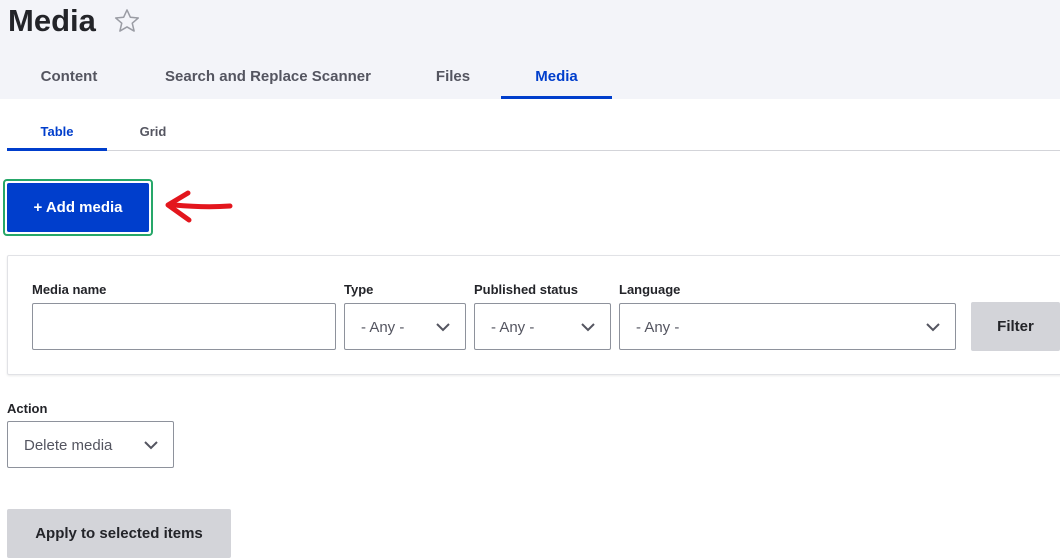 The width and height of the screenshot is (1060, 558). I want to click on tab-media: Media, so click(556, 76).